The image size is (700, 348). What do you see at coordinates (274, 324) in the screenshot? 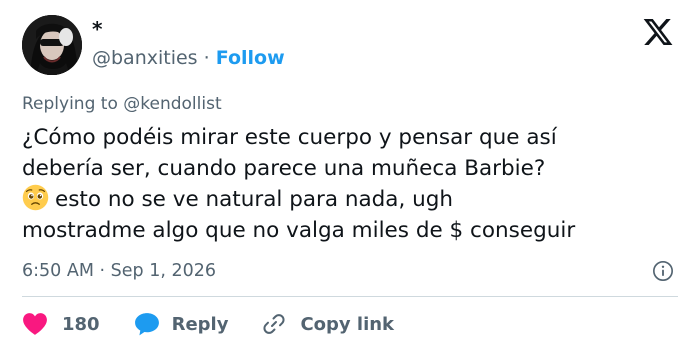
I see `link-icon` at bounding box center [274, 324].